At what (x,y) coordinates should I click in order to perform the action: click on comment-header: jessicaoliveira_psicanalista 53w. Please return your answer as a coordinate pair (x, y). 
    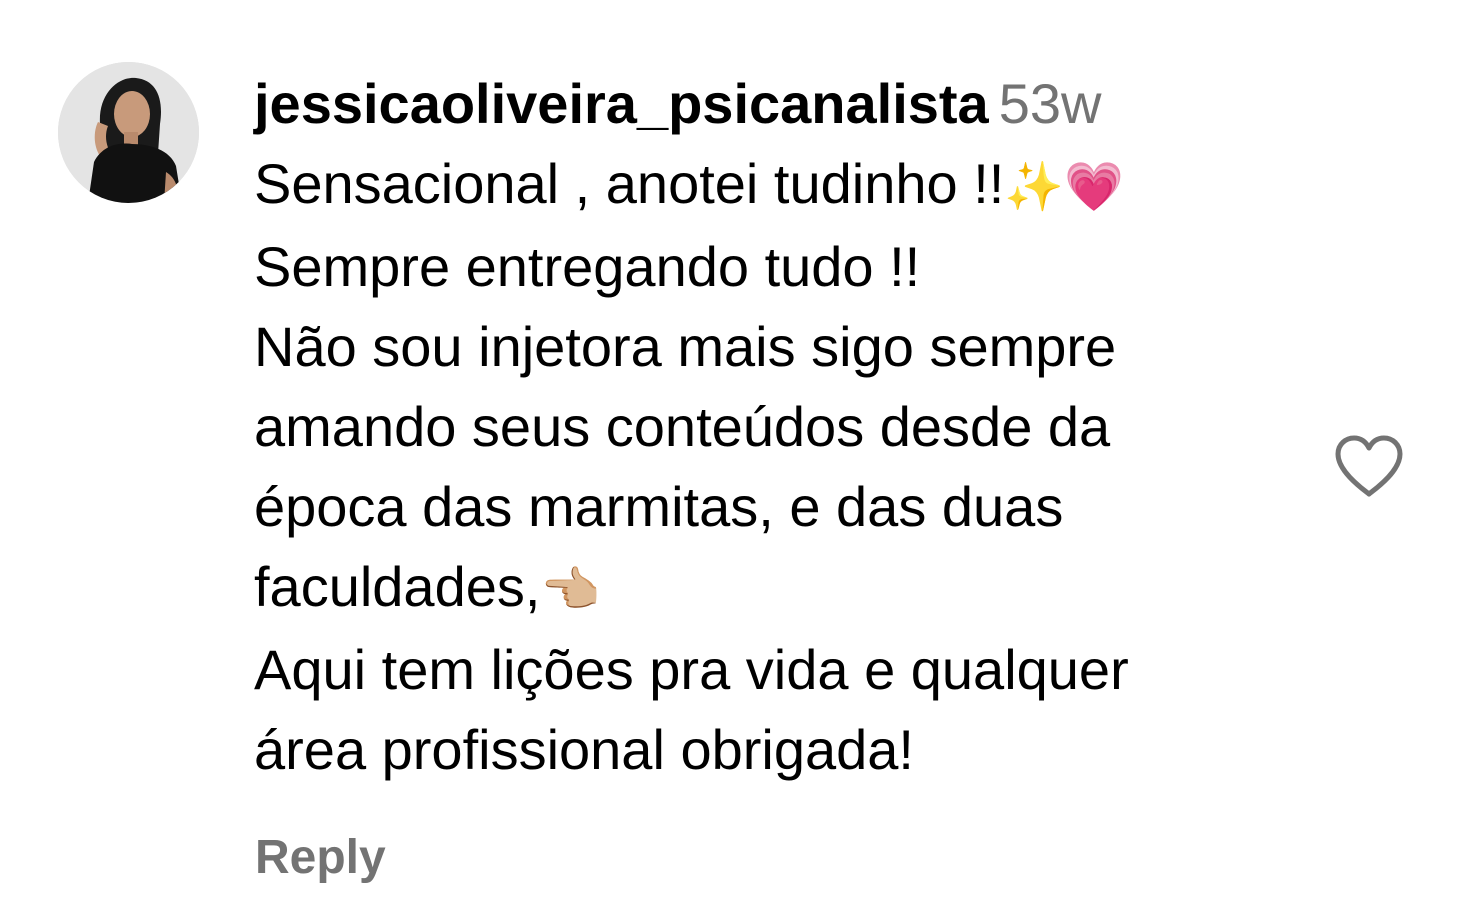
    Looking at the image, I should click on (784, 104).